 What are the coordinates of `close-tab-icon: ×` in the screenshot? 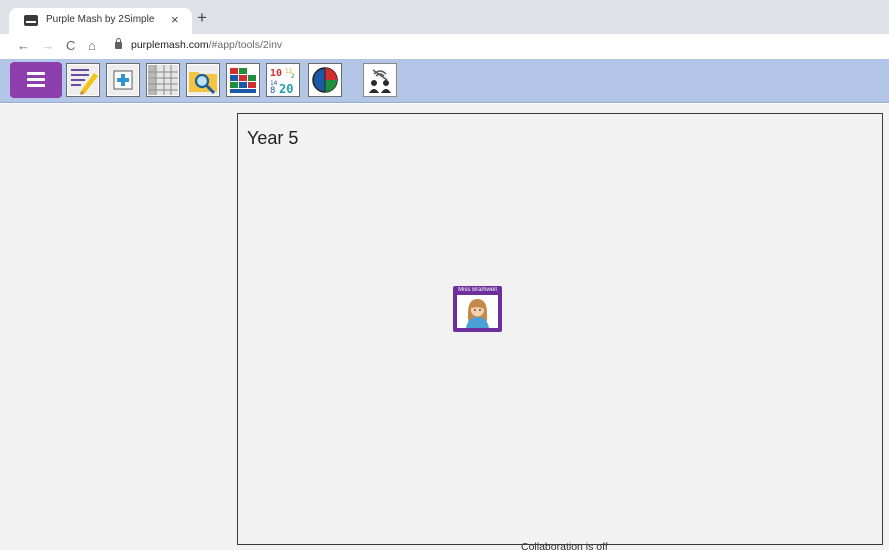 It's located at (175, 20).